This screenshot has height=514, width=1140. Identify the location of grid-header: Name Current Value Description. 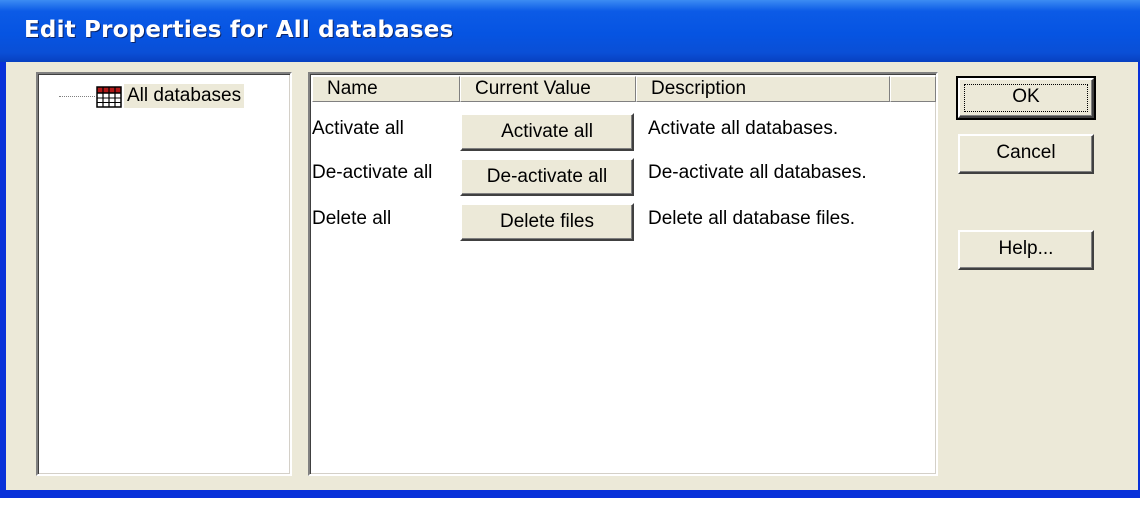
(624, 91).